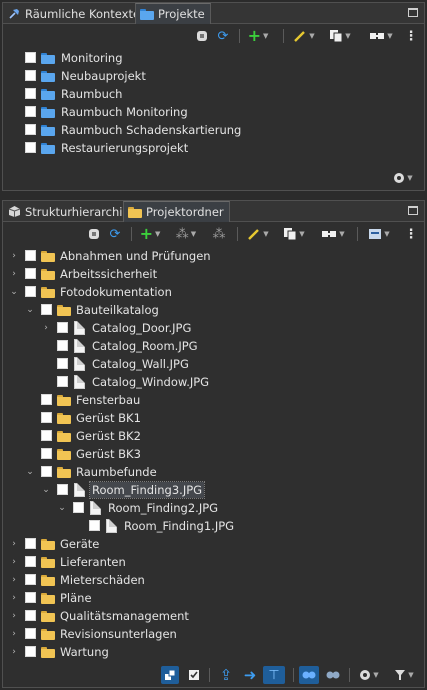 Image resolution: width=427 pixels, height=690 pixels. Describe the element at coordinates (213, 652) in the screenshot. I see `folder-node: › Wartung` at that location.